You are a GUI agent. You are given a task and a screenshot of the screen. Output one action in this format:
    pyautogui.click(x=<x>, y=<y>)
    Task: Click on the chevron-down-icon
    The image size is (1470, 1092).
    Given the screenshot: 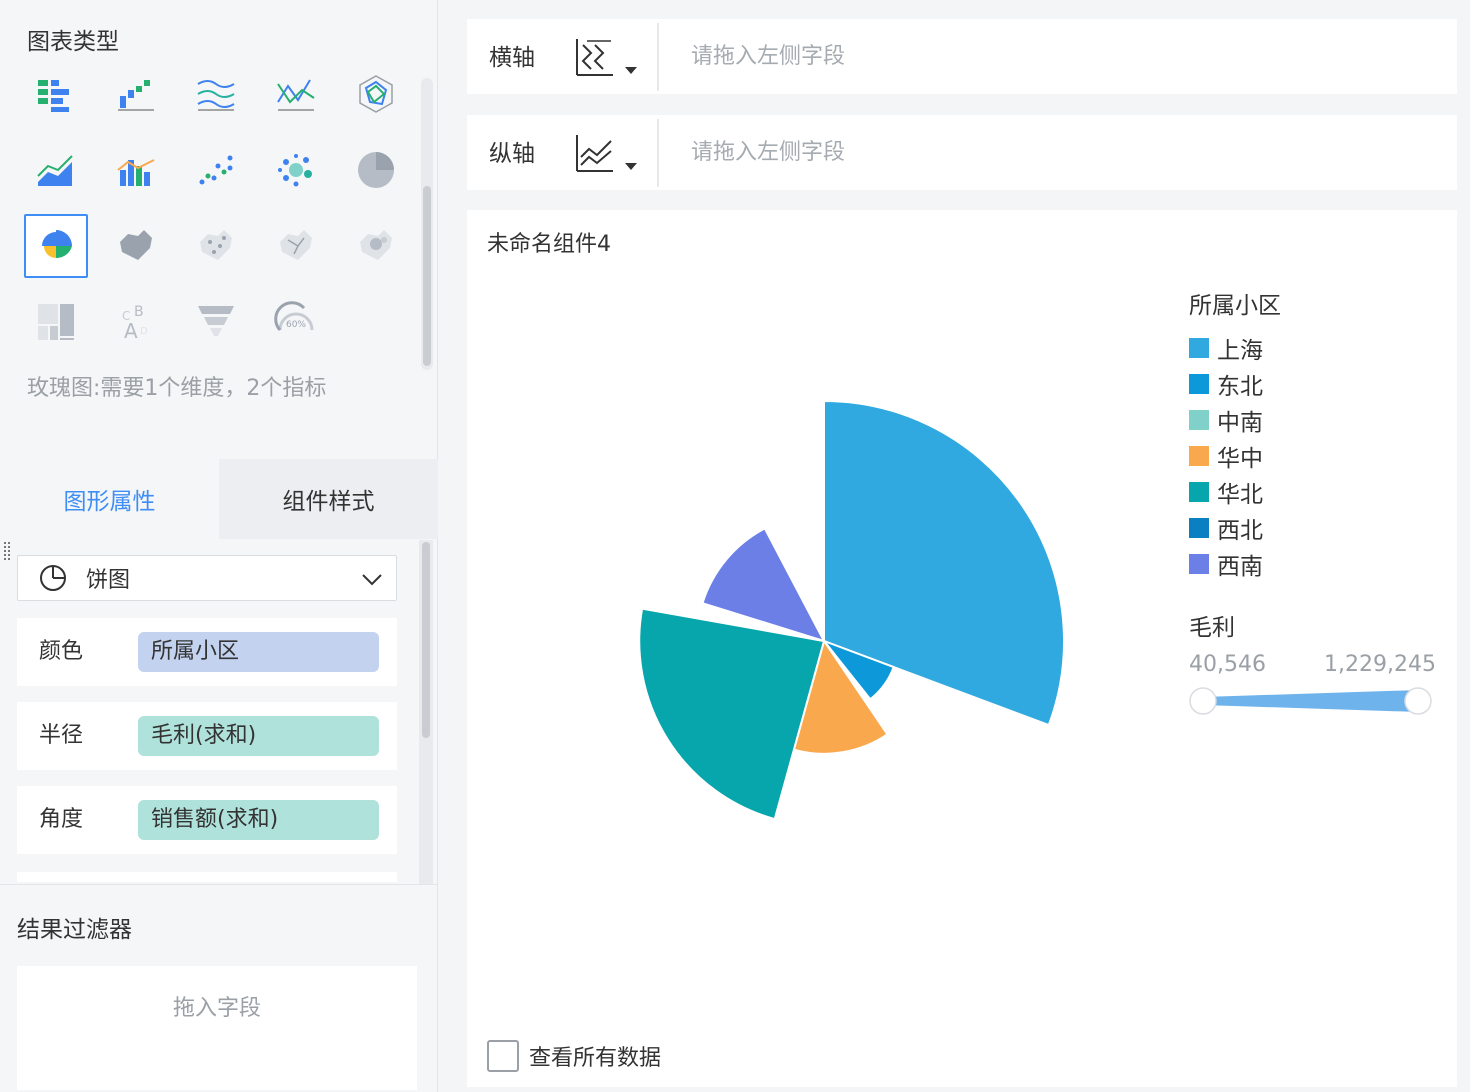 What is the action you would take?
    pyautogui.click(x=372, y=580)
    